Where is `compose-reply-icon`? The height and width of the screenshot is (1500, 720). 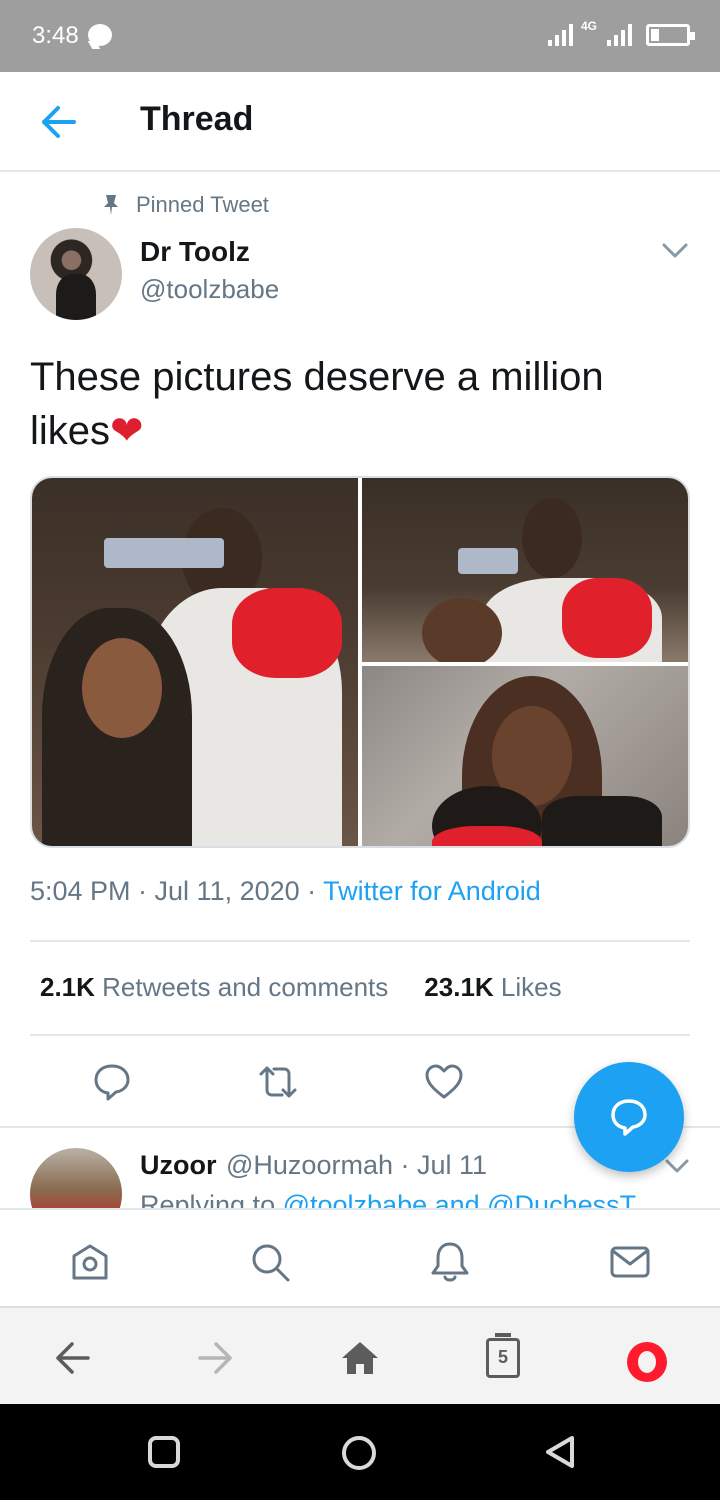
compose-reply-icon is located at coordinates (629, 1117).